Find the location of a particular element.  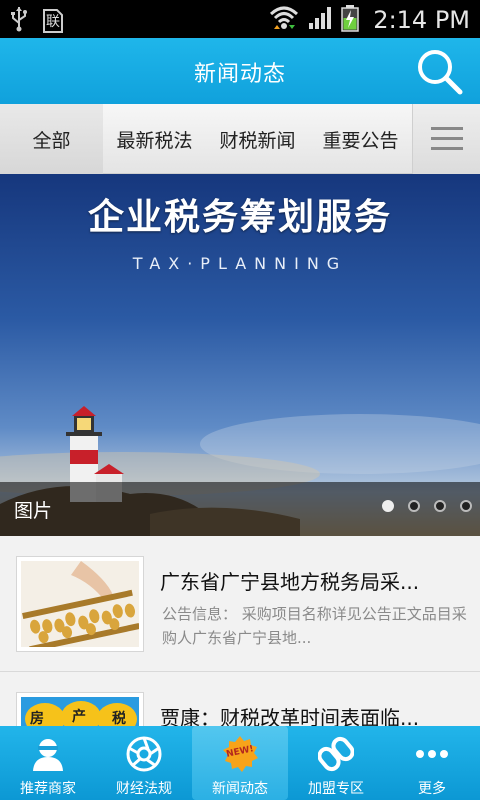

nav-more: 更多 is located at coordinates (432, 763).